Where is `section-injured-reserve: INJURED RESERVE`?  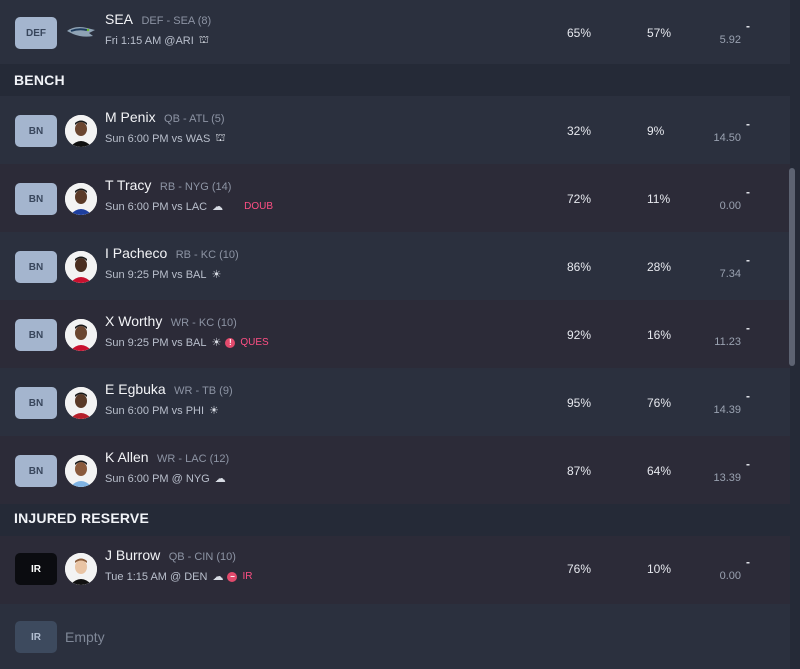 section-injured-reserve: INJURED RESERVE is located at coordinates (82, 518).